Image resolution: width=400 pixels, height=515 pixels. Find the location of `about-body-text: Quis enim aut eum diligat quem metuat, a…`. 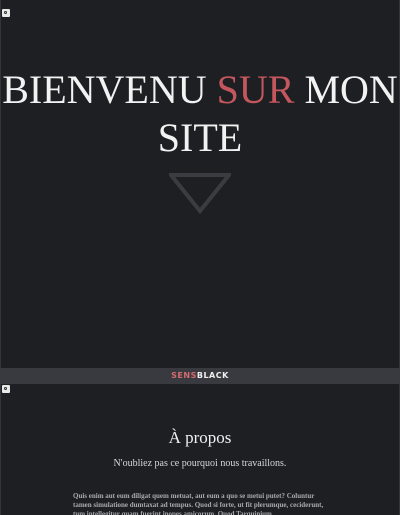

about-body-text: Quis enim aut eum diligat quem metuat, a… is located at coordinates (198, 503).